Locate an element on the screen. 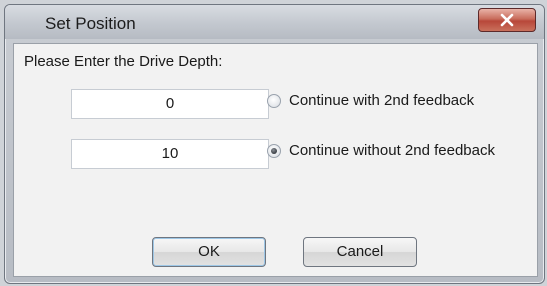 The height and width of the screenshot is (286, 547). radio-label-without-feedback: Continue without 2nd feedback is located at coordinates (392, 150).